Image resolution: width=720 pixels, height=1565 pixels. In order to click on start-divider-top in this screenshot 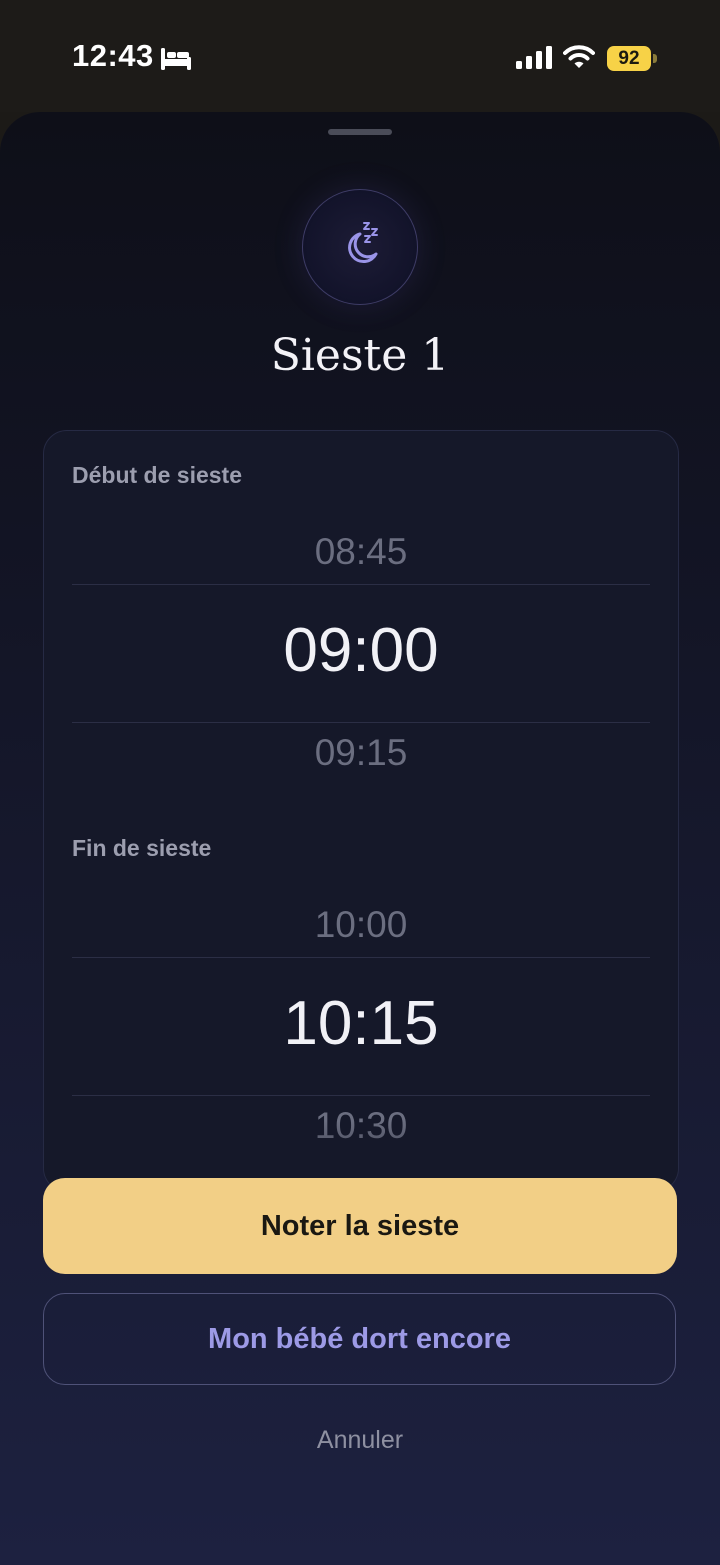, I will do `click(361, 584)`.